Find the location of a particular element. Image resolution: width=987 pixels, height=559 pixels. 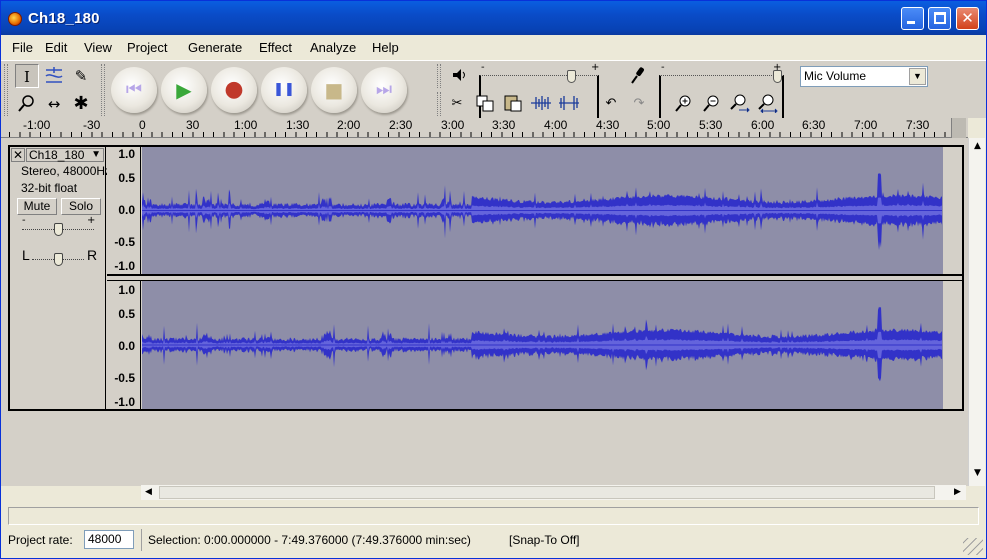

menu-file: File is located at coordinates (22, 47).